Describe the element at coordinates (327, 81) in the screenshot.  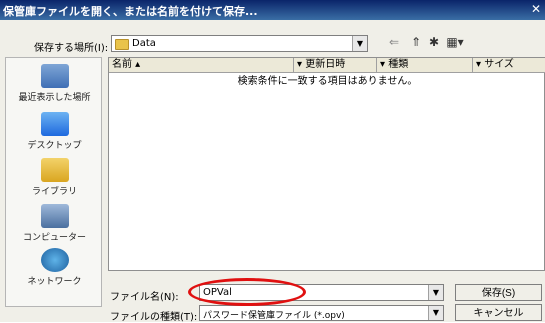
I see `empty-message: 検索条件に一致する項目はありません。` at that location.